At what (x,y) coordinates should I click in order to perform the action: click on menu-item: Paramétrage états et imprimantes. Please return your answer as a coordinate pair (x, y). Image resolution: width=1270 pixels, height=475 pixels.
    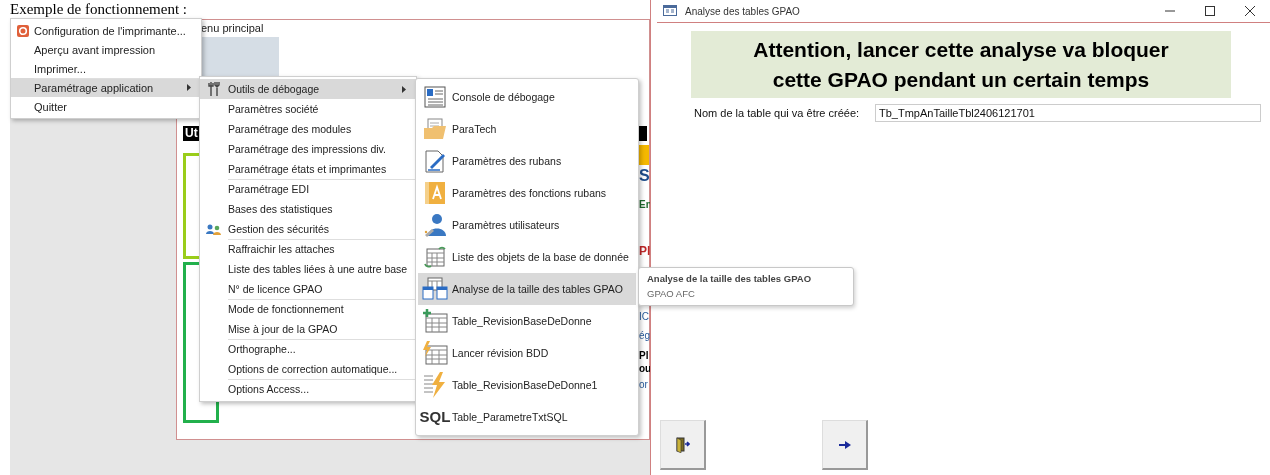
    Looking at the image, I should click on (308, 169).